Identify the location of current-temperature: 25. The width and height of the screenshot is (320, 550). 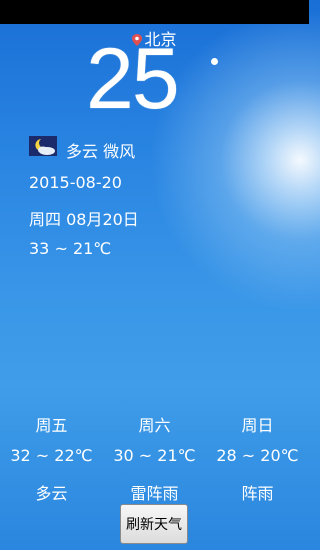
(133, 79).